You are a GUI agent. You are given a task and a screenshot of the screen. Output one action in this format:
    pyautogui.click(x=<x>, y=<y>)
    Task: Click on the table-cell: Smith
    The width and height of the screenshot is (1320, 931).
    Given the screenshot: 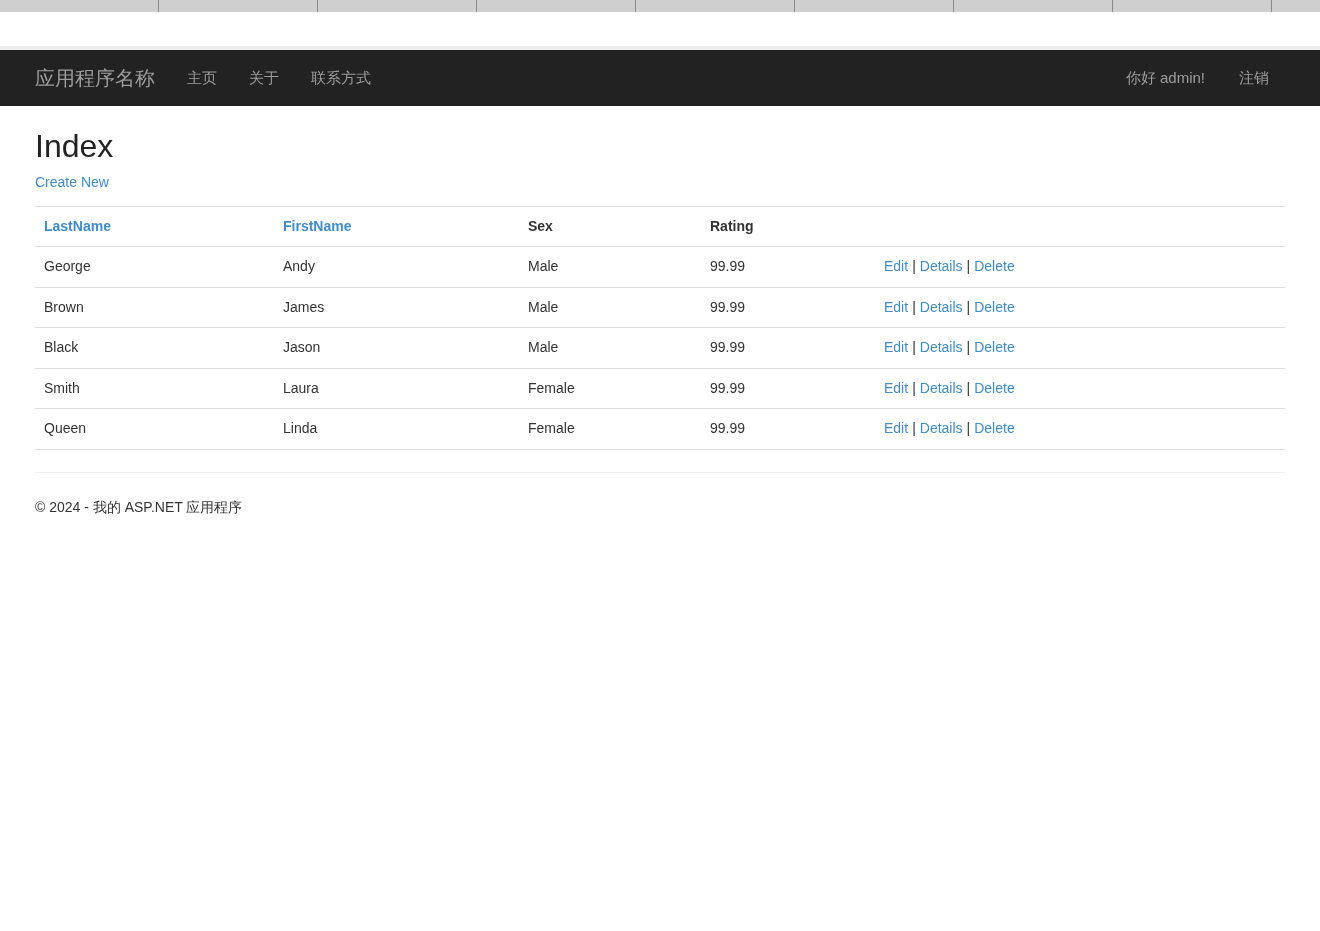 What is the action you would take?
    pyautogui.click(x=62, y=387)
    